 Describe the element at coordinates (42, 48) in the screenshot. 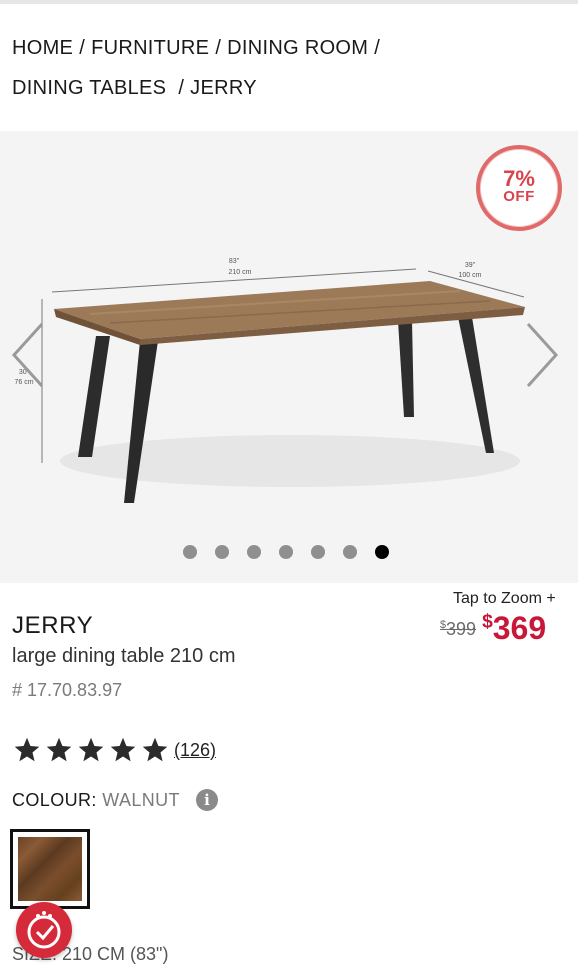

I see `breadcrumb-home: HOME` at that location.